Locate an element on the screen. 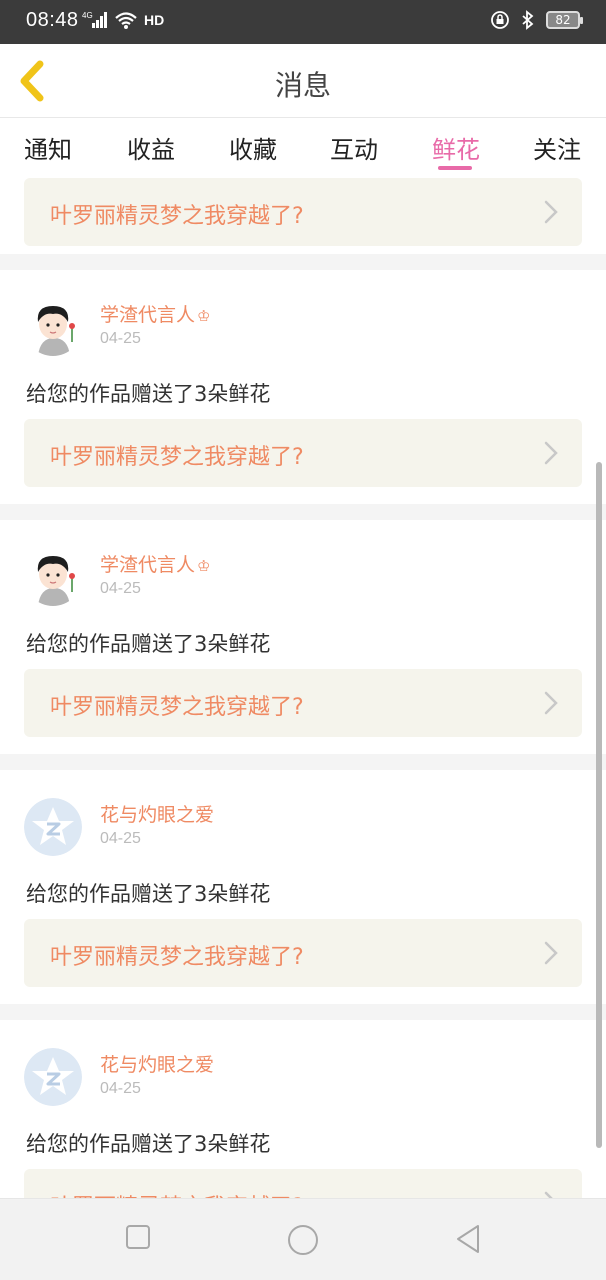  home-button is located at coordinates (303, 1242).